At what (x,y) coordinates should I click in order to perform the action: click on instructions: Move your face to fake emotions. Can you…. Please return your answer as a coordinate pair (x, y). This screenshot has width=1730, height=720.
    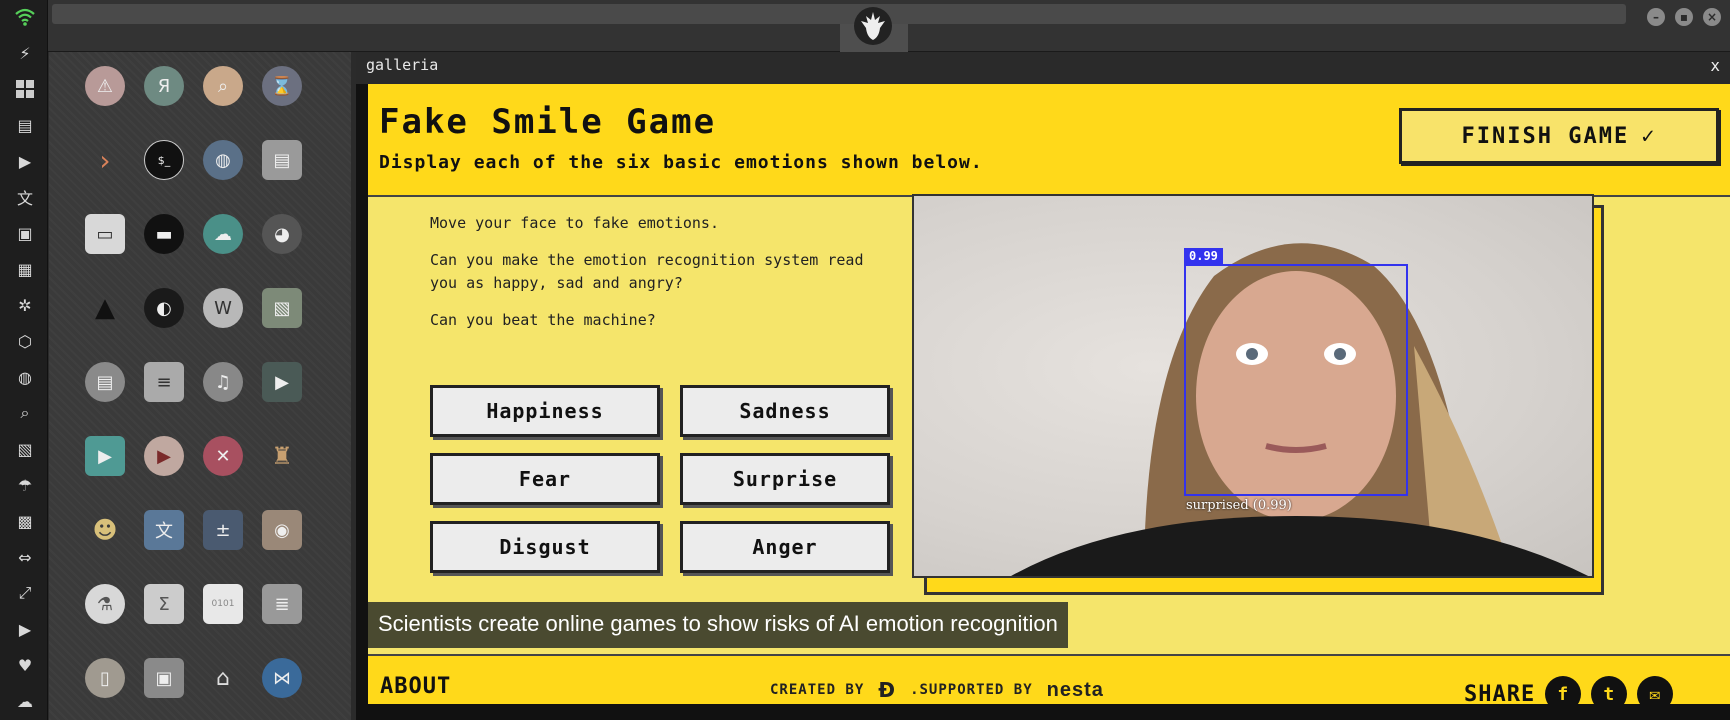
    Looking at the image, I should click on (650, 279).